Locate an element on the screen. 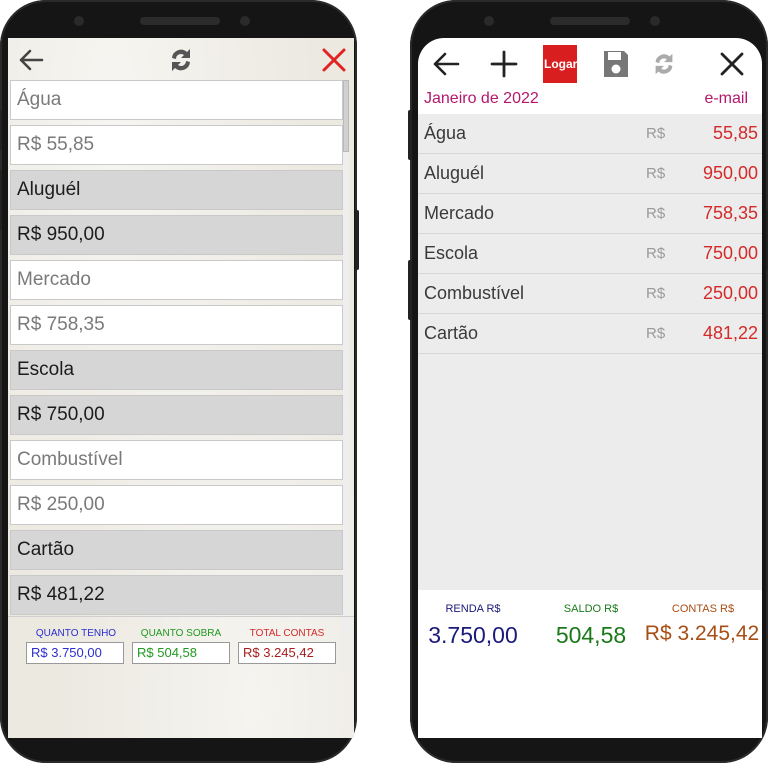 The height and width of the screenshot is (763, 768). list-item: Cartão R$ 481,22 is located at coordinates (590, 334).